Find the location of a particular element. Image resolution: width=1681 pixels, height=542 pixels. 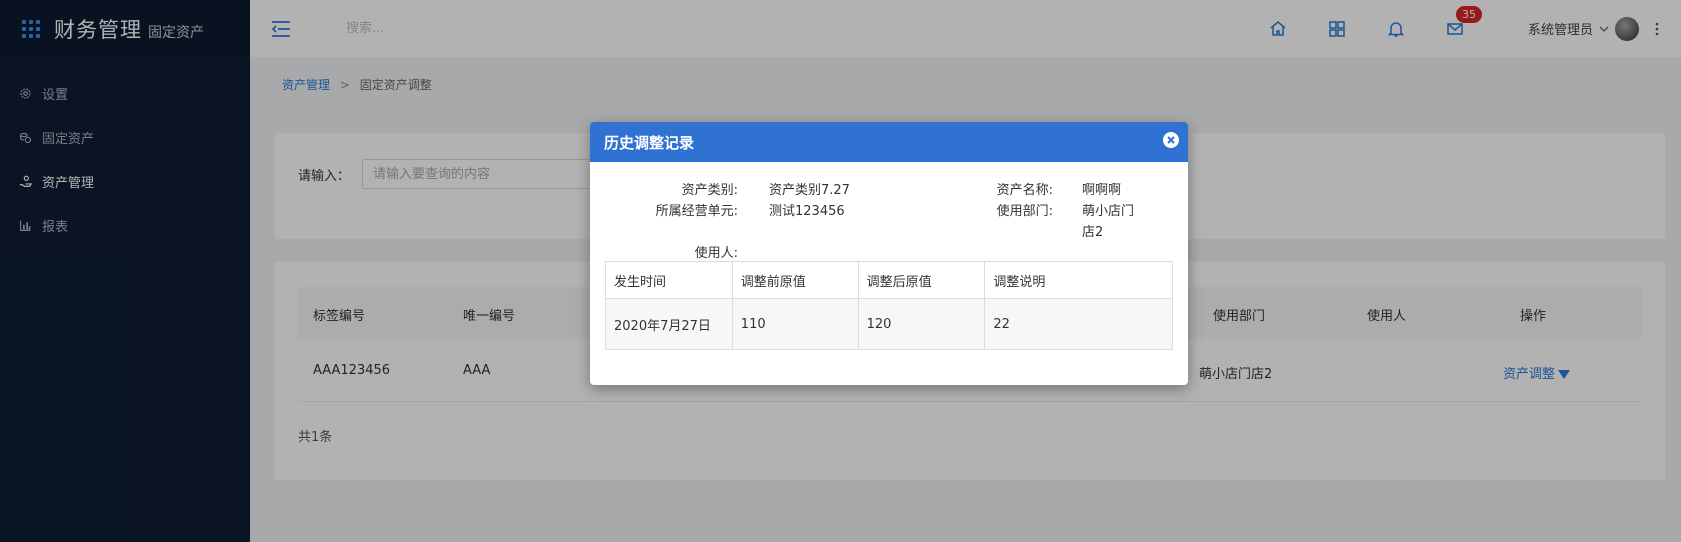

history-header-after: 调整后原值 is located at coordinates (921, 280).